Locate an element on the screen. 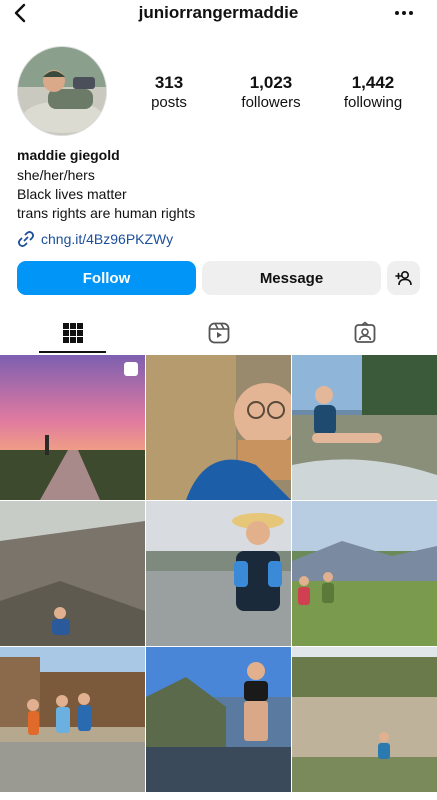 Image resolution: width=437 pixels, height=800 pixels. following-label: following is located at coordinates (373, 102).